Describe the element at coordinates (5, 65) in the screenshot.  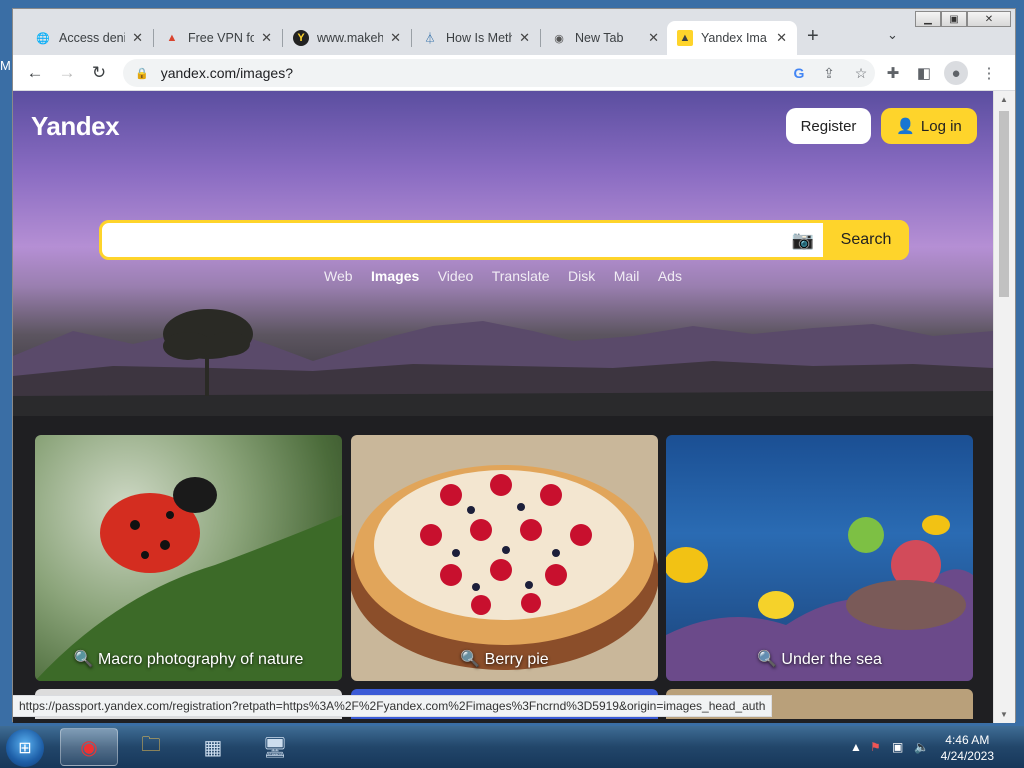
I see `desktop-icon-label: M` at that location.